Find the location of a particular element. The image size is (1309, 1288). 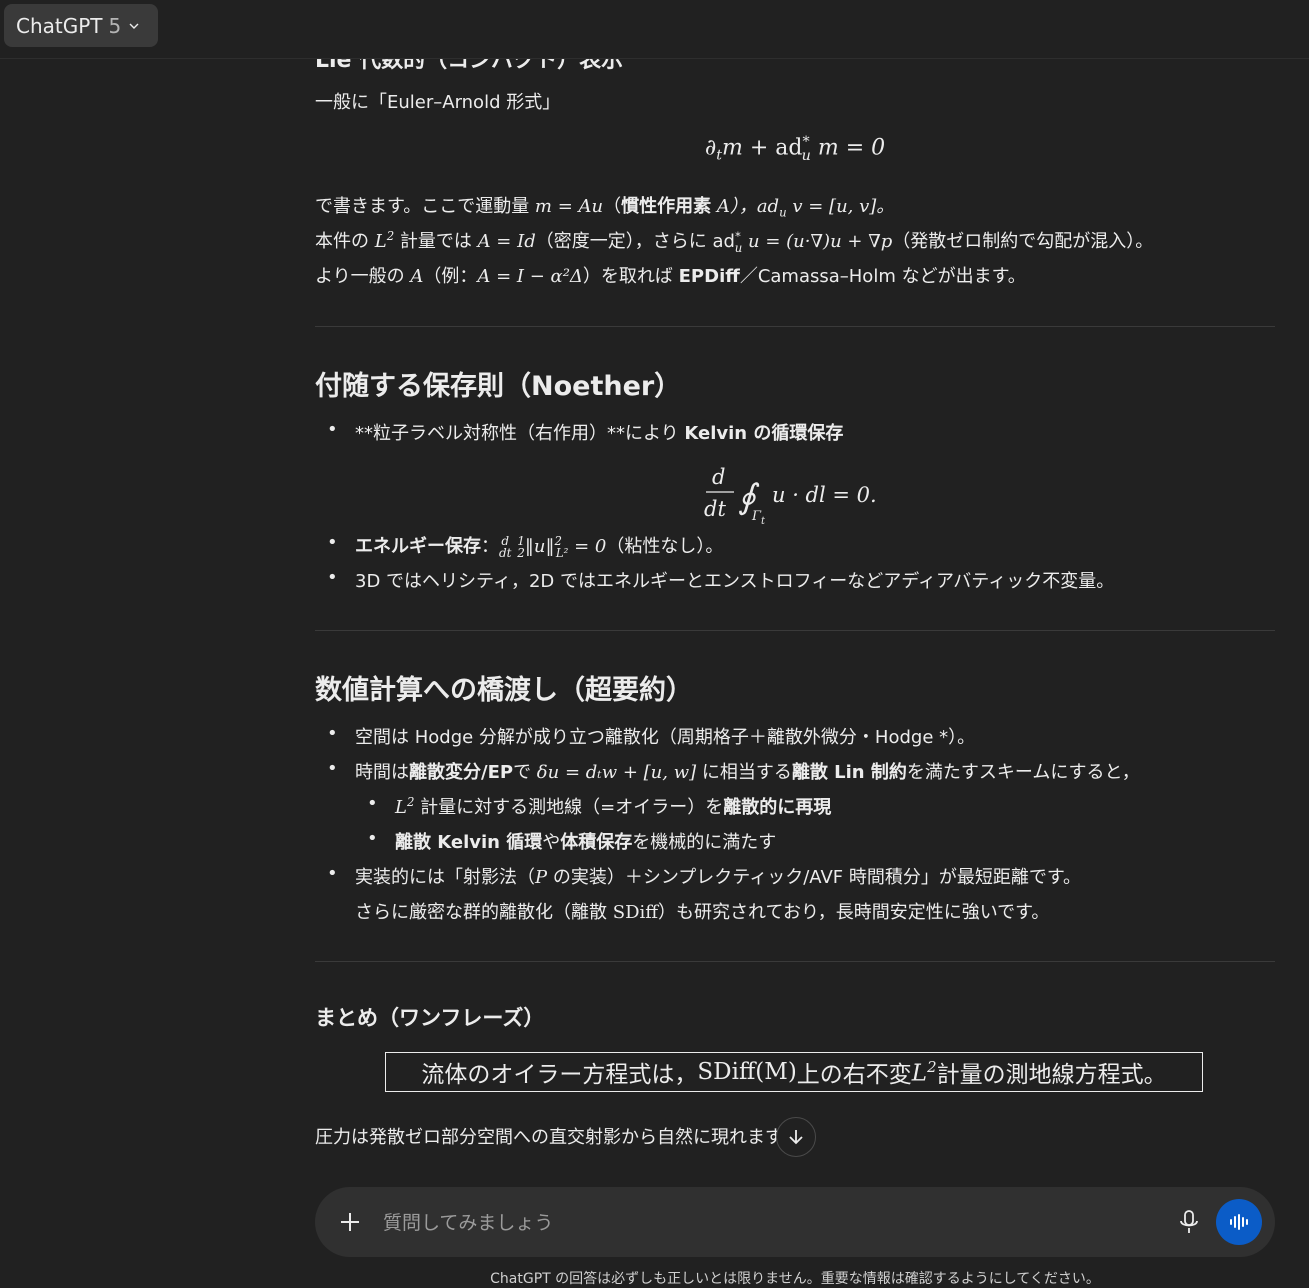

summary-last-line: 圧力は発散ゼロ部分空間への直交射影から自然に現れます。 is located at coordinates (546, 1137).